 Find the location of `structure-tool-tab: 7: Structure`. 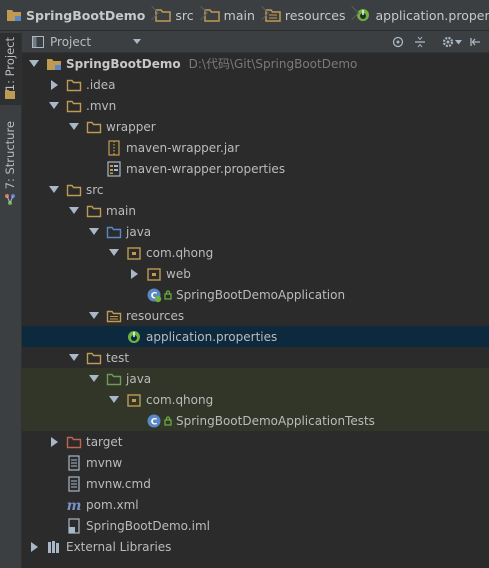

structure-tool-tab: 7: Structure is located at coordinates (10, 163).